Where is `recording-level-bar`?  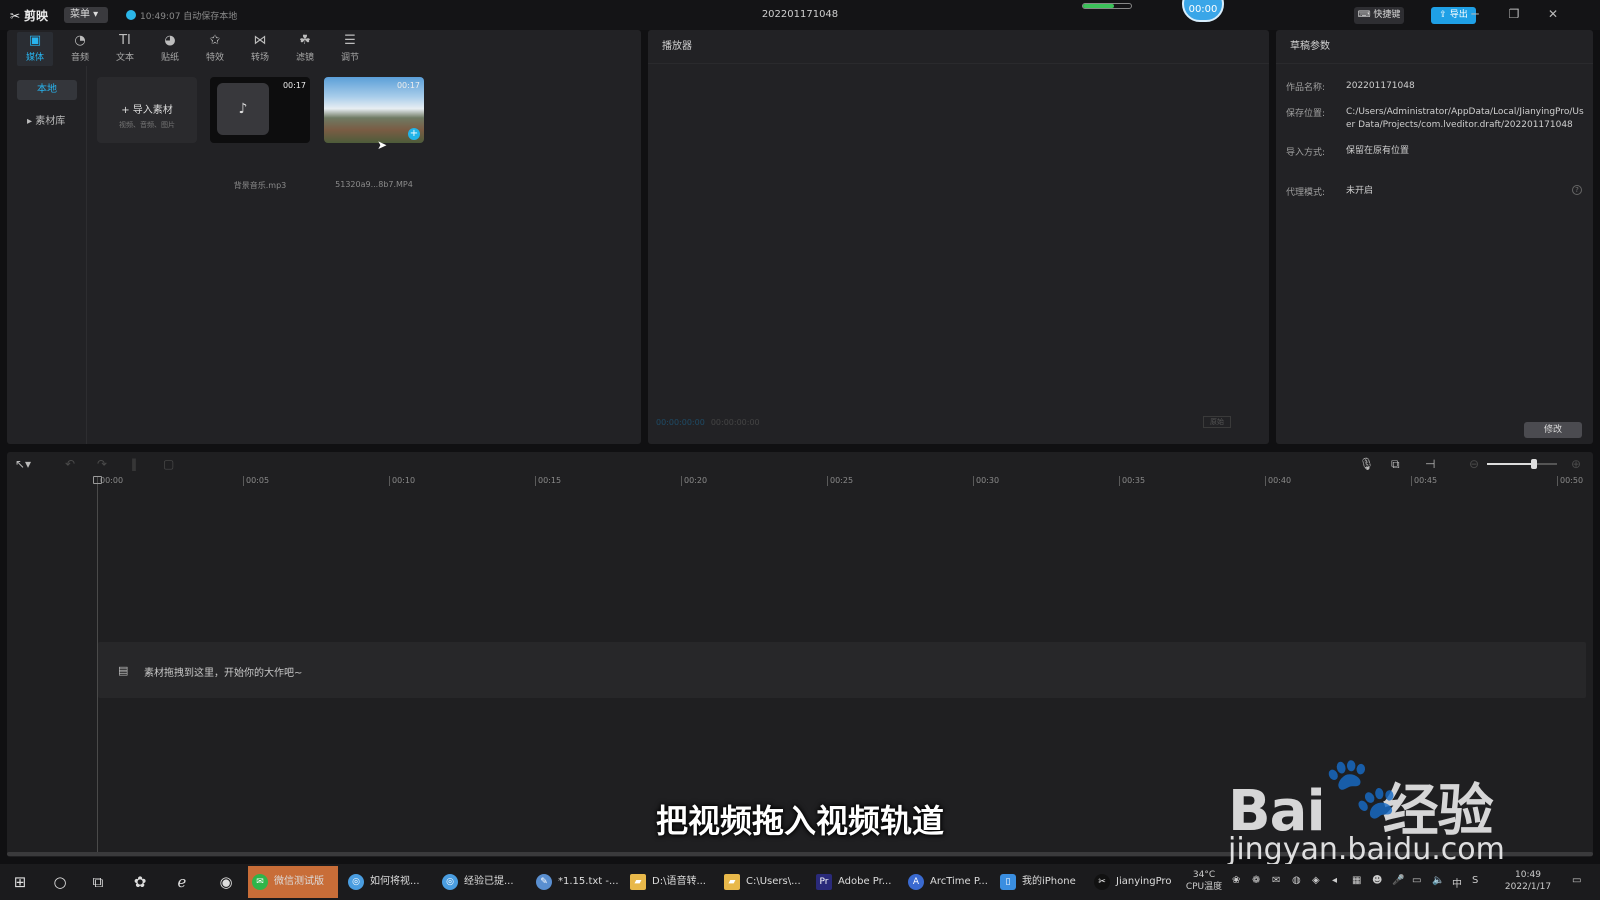 recording-level-bar is located at coordinates (1107, 6).